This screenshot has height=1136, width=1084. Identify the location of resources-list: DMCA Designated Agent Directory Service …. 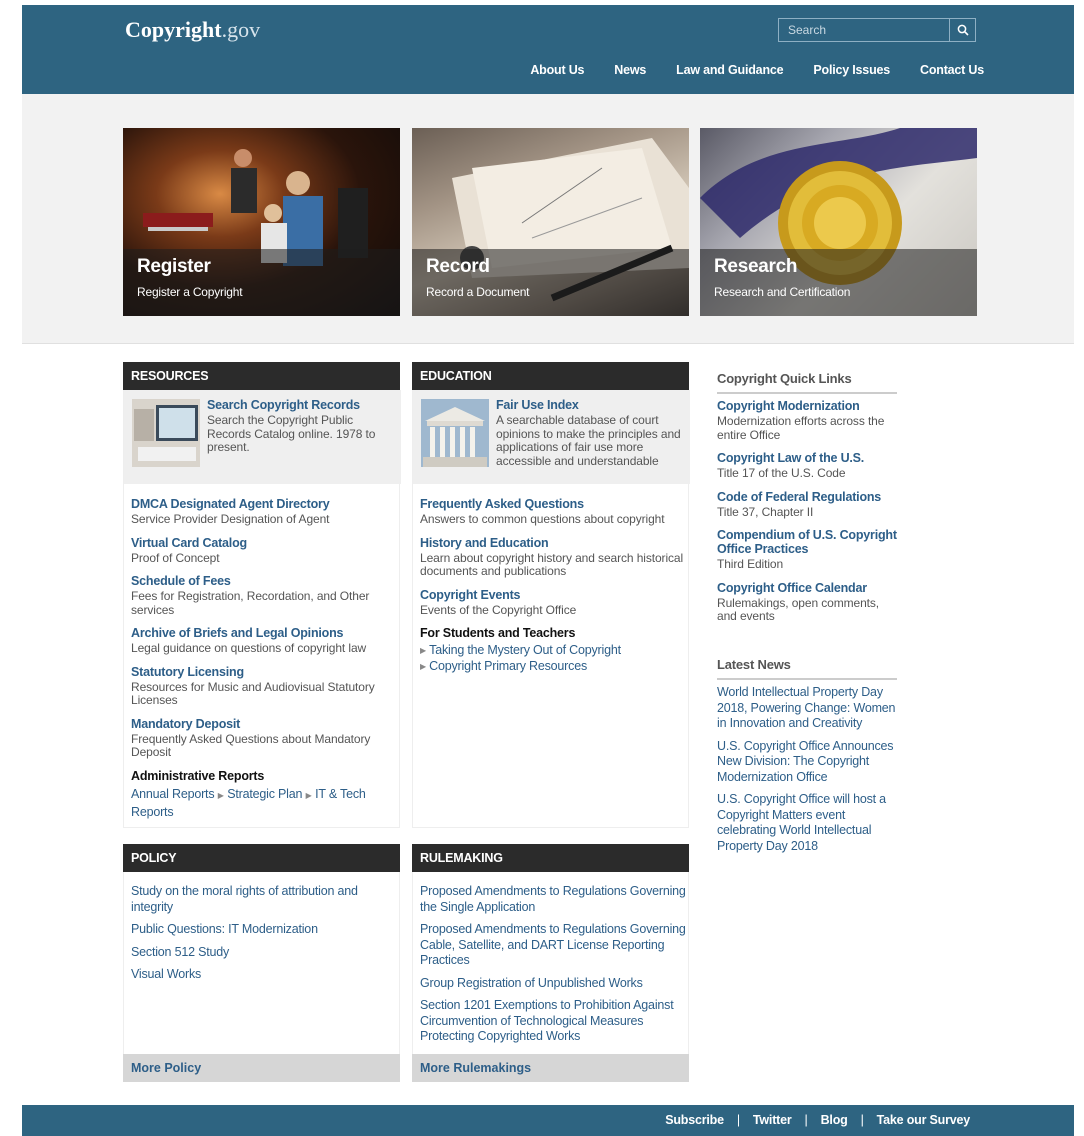
(264, 658).